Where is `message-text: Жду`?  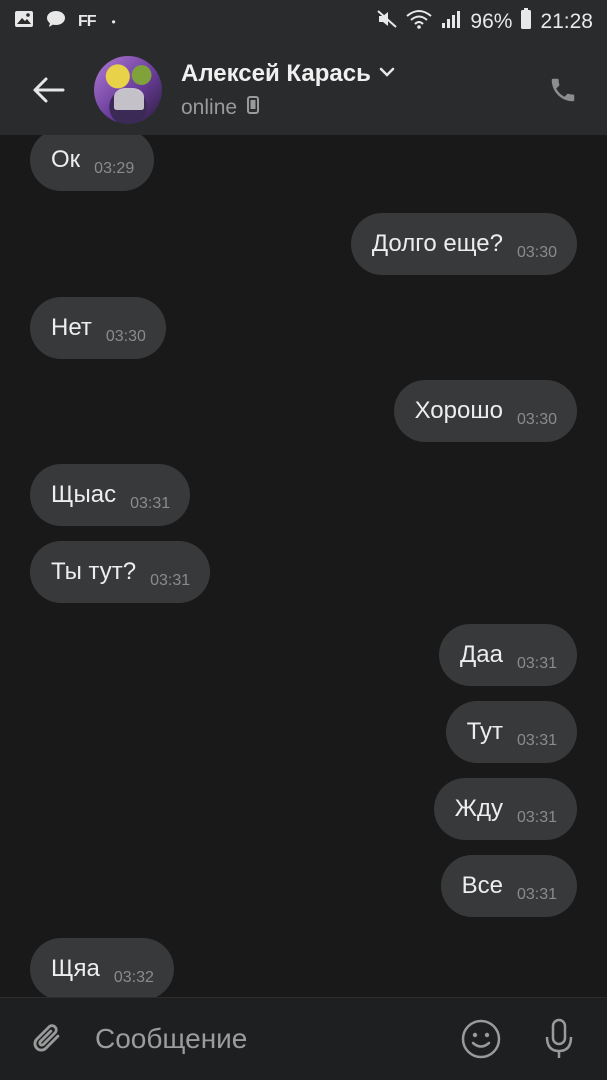
message-text: Жду is located at coordinates (478, 808).